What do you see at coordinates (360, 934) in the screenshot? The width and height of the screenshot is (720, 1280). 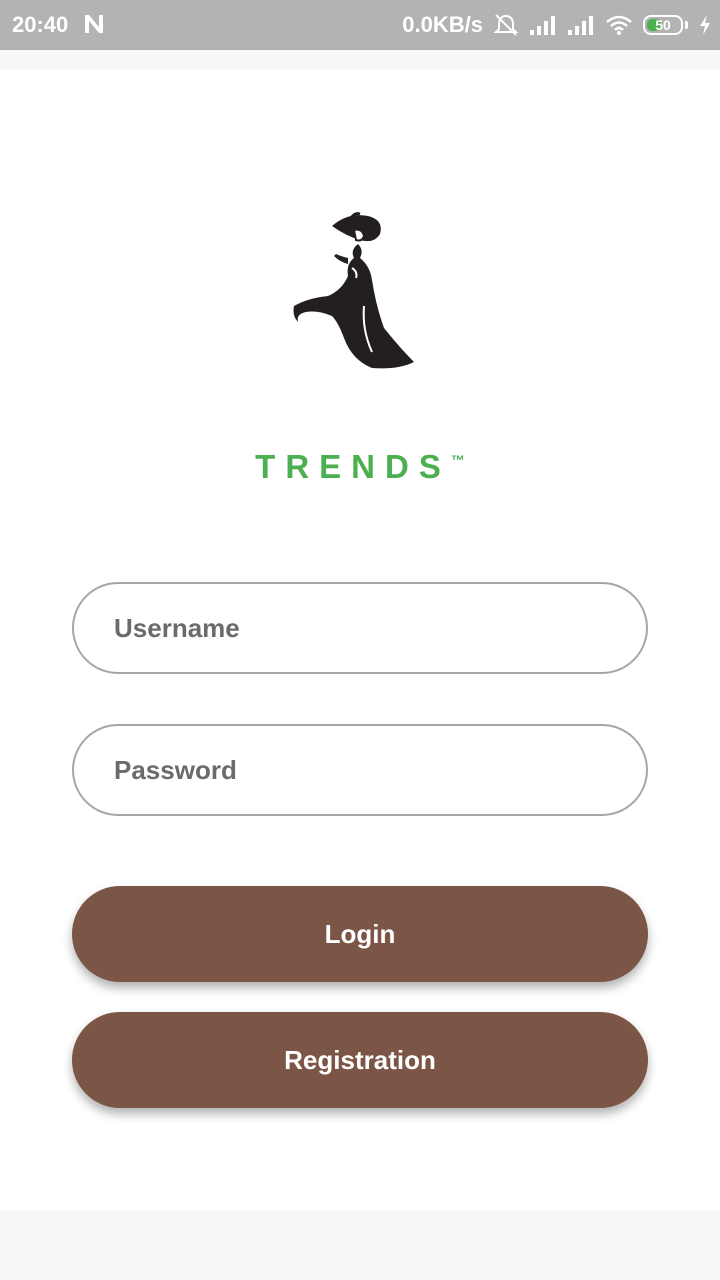 I see `login-button: Login` at bounding box center [360, 934].